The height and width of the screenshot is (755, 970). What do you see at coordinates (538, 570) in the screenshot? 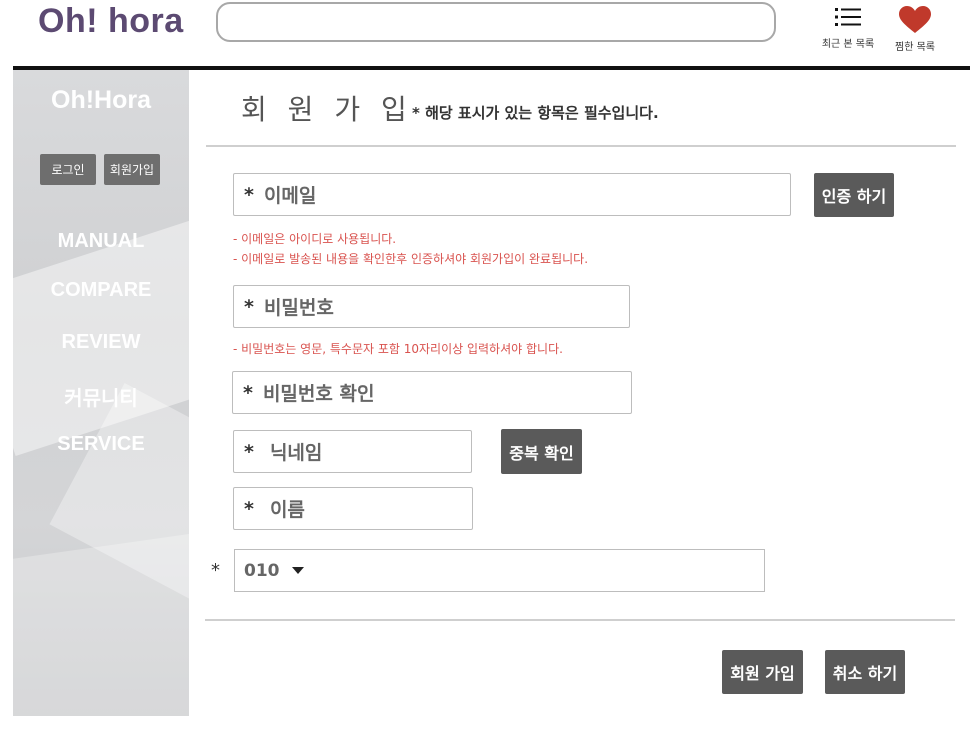
I see `phone-number-input` at bounding box center [538, 570].